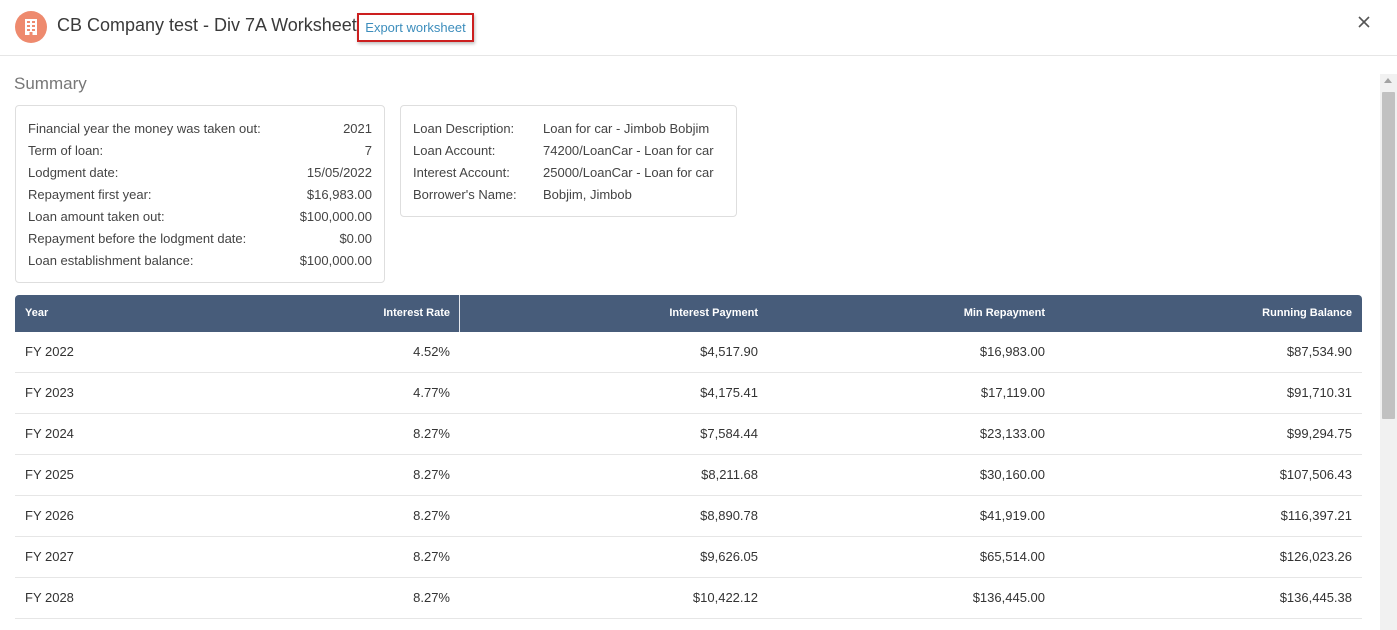  Describe the element at coordinates (96, 216) in the screenshot. I see `detail-label: Loan amount taken out:` at that location.